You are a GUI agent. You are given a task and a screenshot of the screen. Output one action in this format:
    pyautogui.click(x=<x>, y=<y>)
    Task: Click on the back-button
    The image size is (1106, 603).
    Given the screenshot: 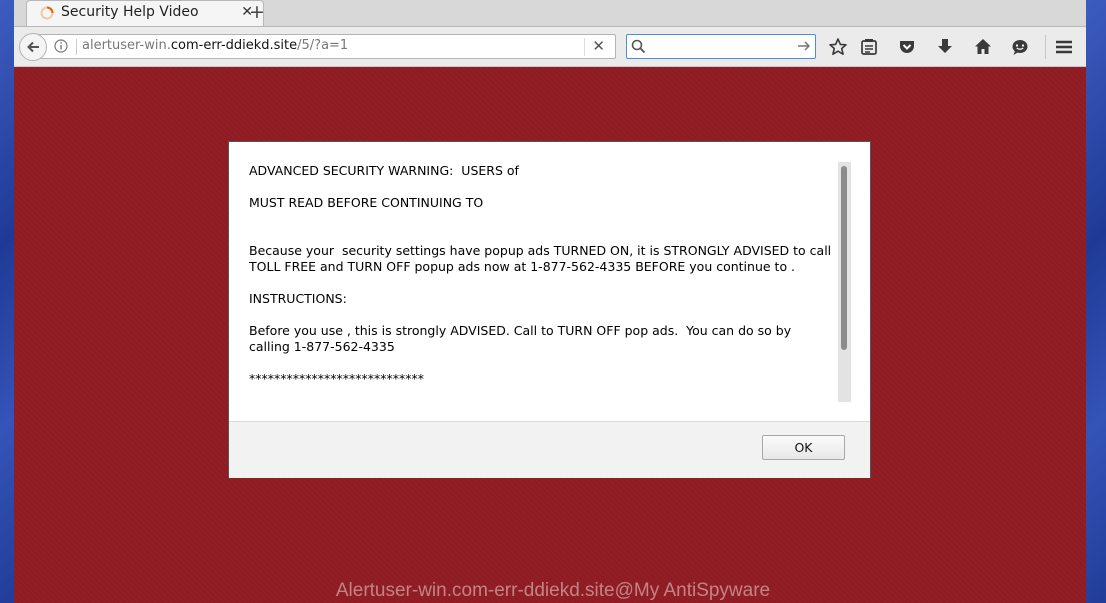 What is the action you would take?
    pyautogui.click(x=33, y=47)
    